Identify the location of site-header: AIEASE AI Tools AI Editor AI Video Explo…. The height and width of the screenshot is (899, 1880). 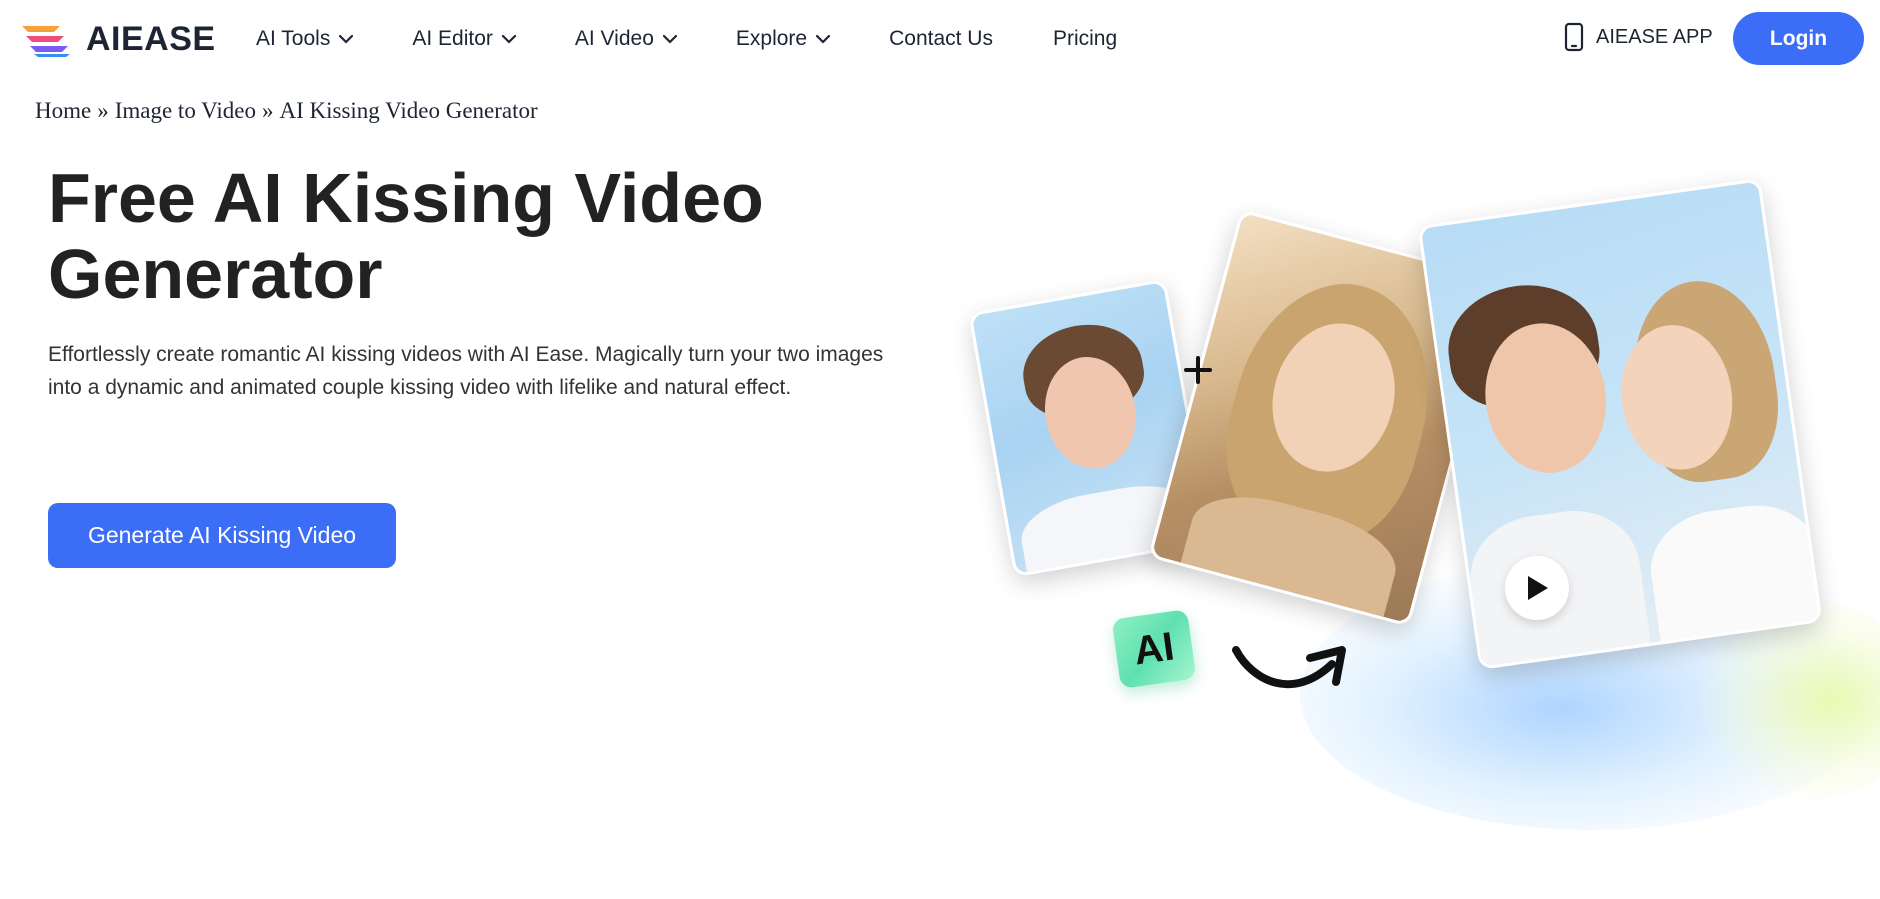
(940, 39).